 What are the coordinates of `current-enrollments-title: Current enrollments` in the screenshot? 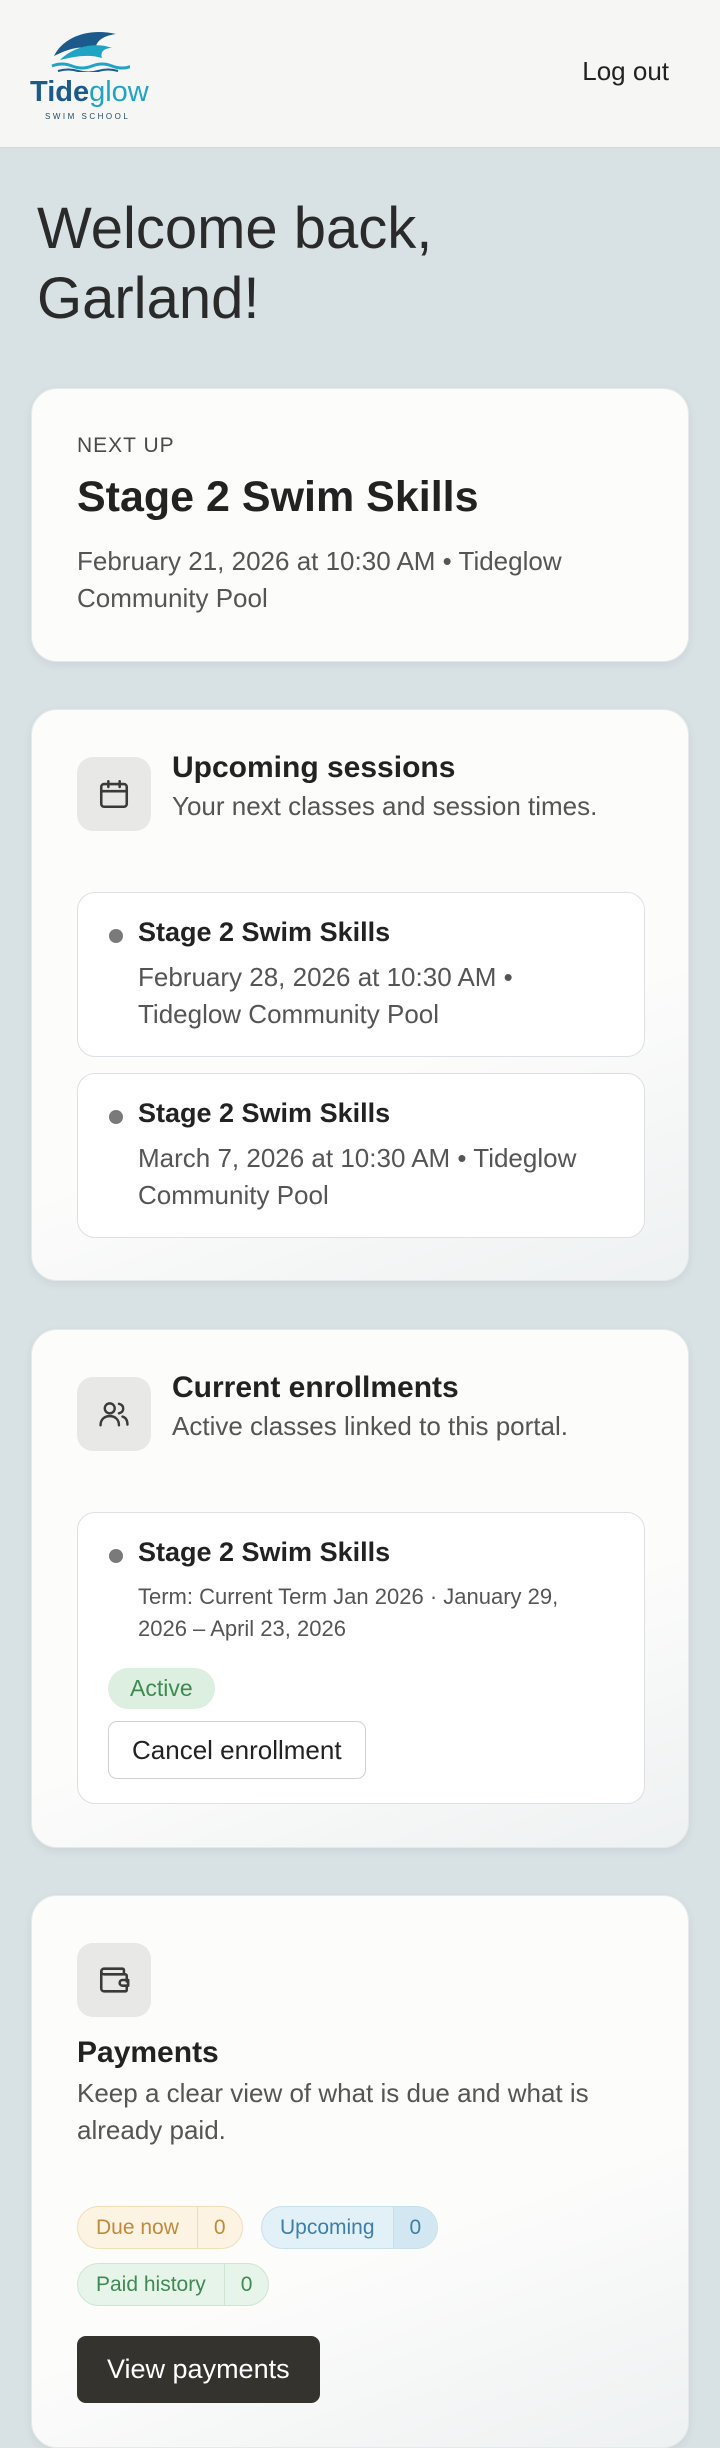 It's located at (315, 1387).